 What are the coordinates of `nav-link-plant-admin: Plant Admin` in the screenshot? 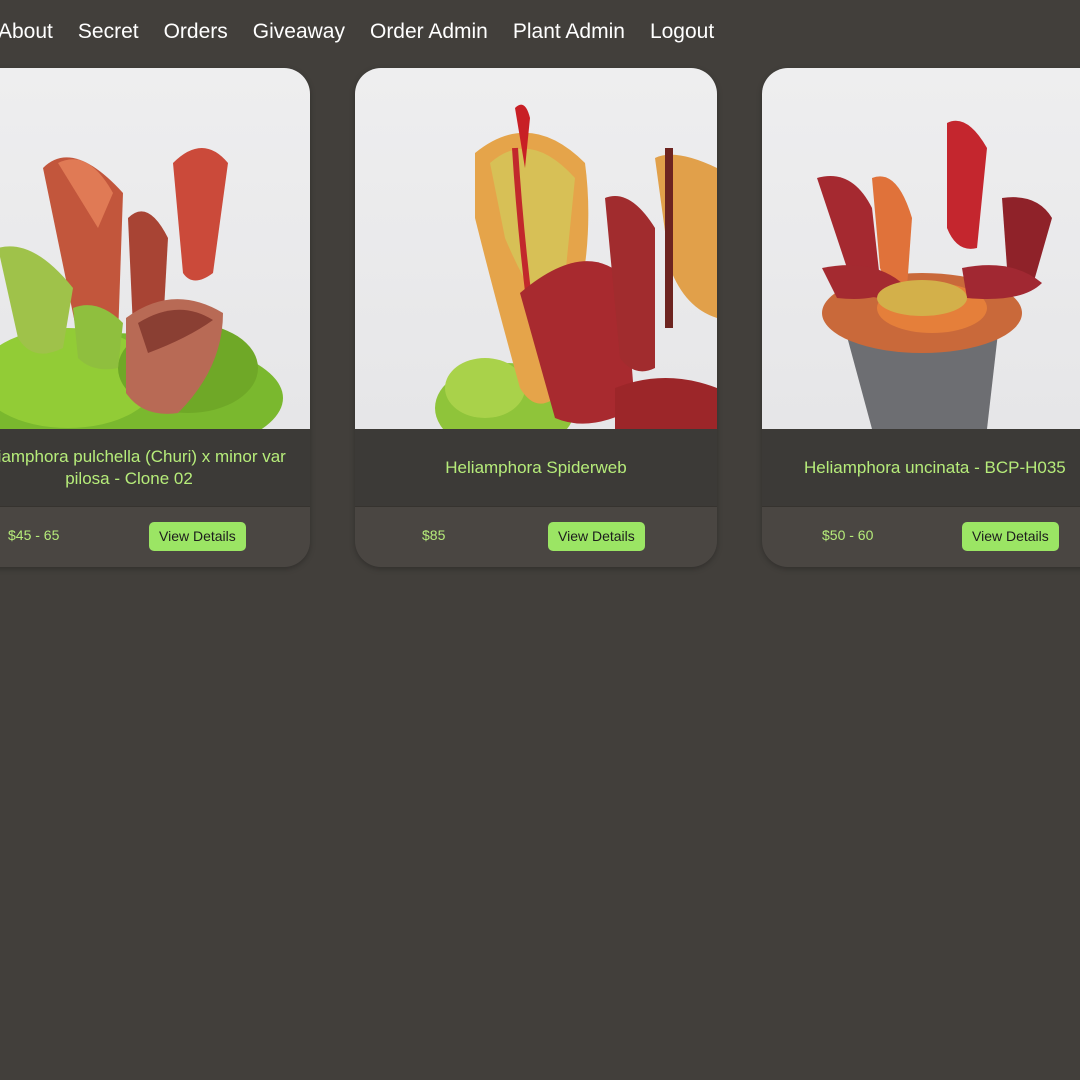 It's located at (569, 32).